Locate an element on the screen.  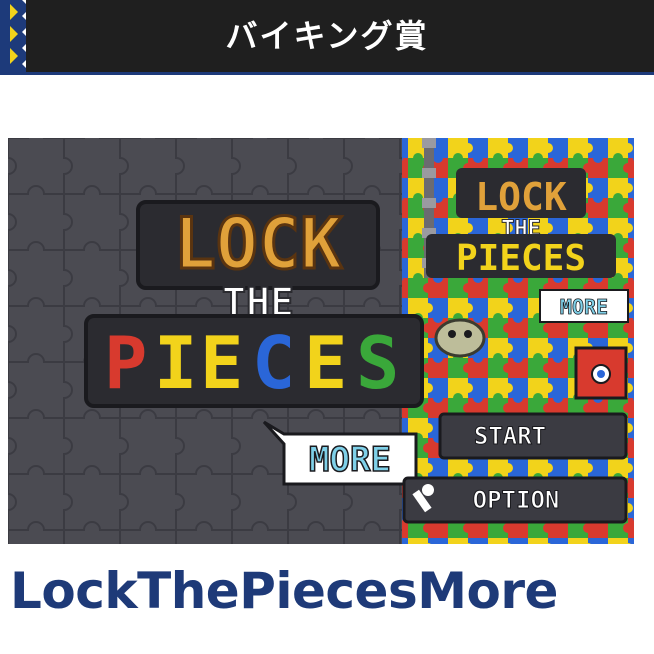
svg-text: C is located at coordinates (273, 363).